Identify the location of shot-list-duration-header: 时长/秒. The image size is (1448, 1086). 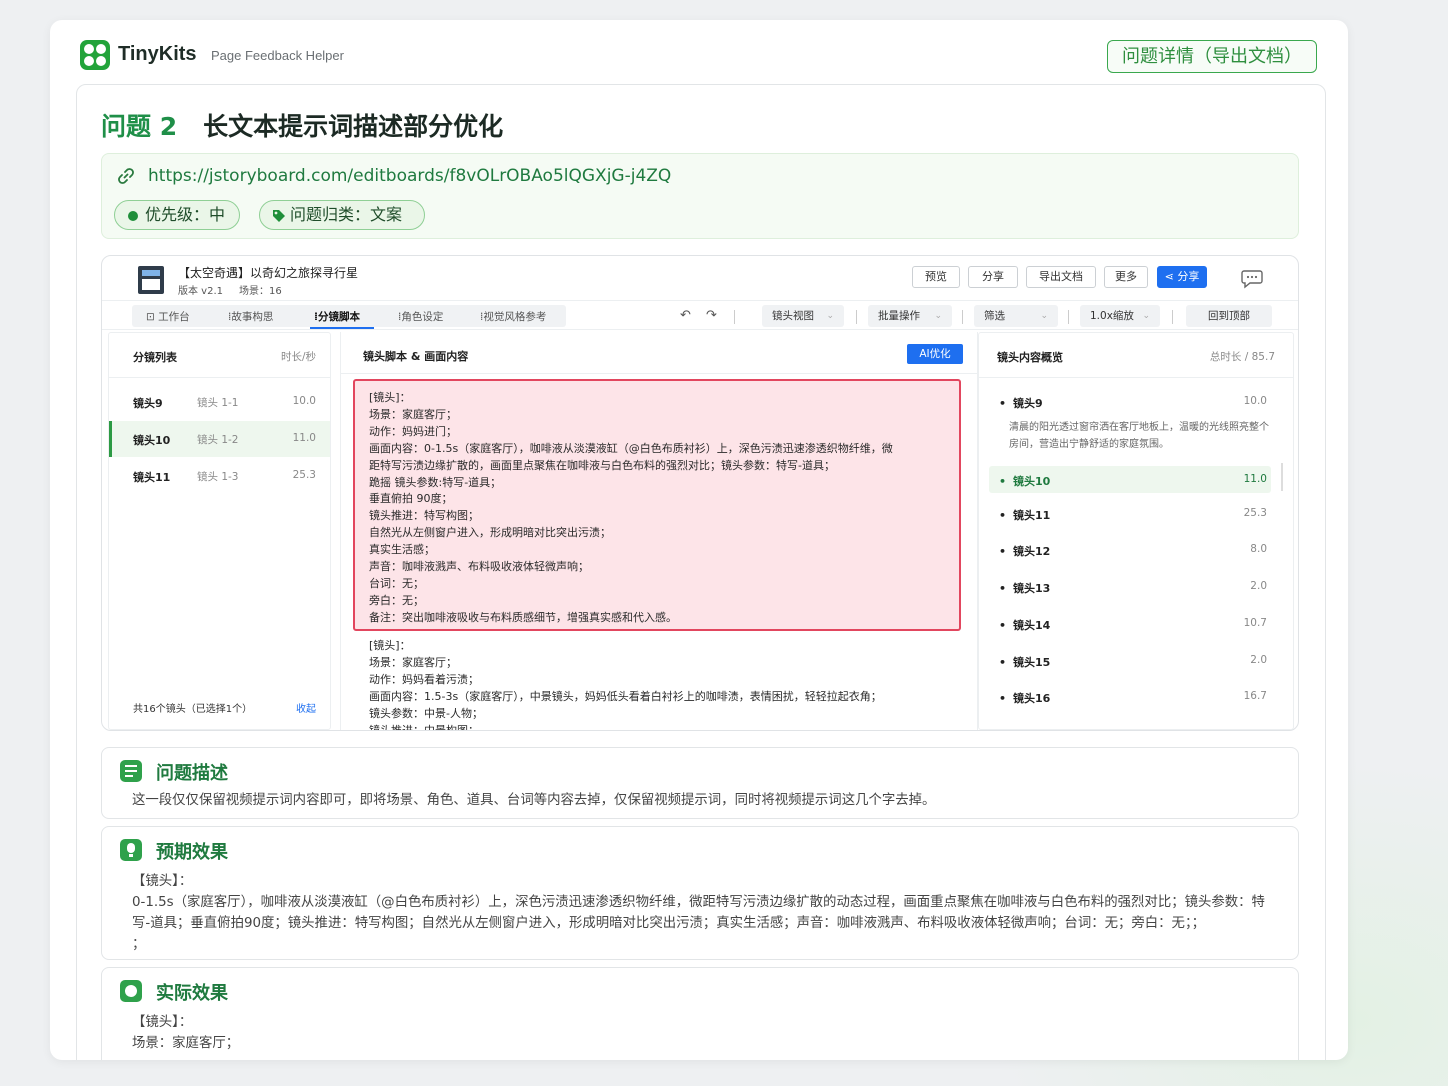
(298, 357).